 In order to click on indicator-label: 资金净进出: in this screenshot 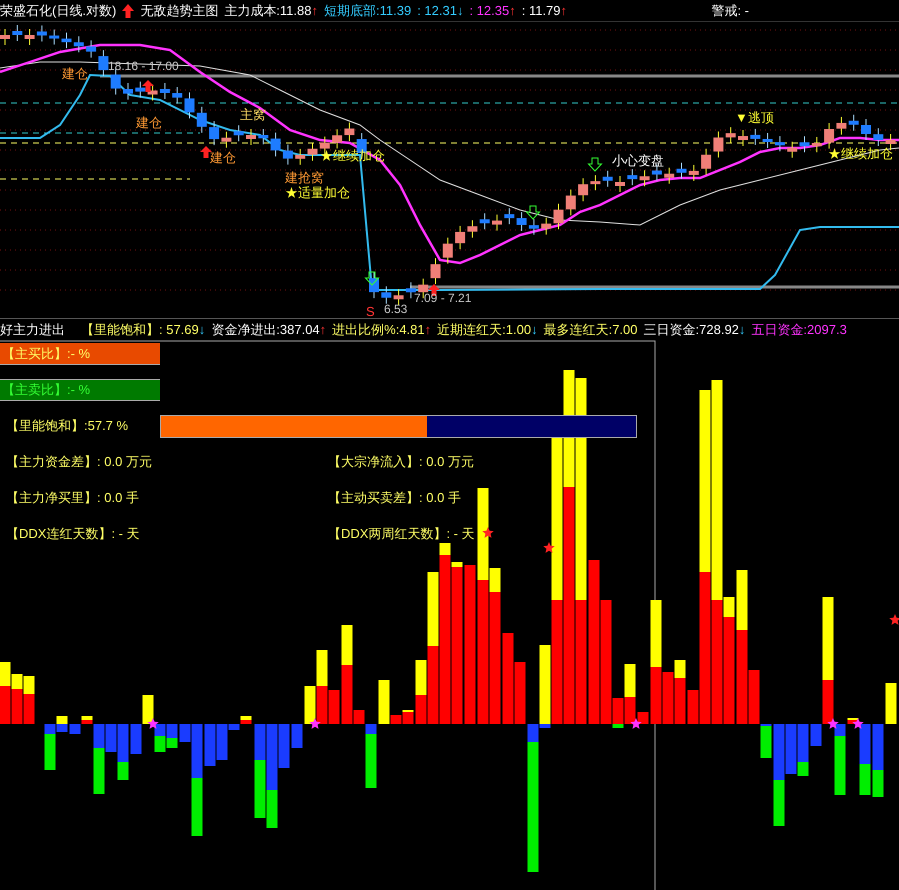, I will do `click(245, 329)`.